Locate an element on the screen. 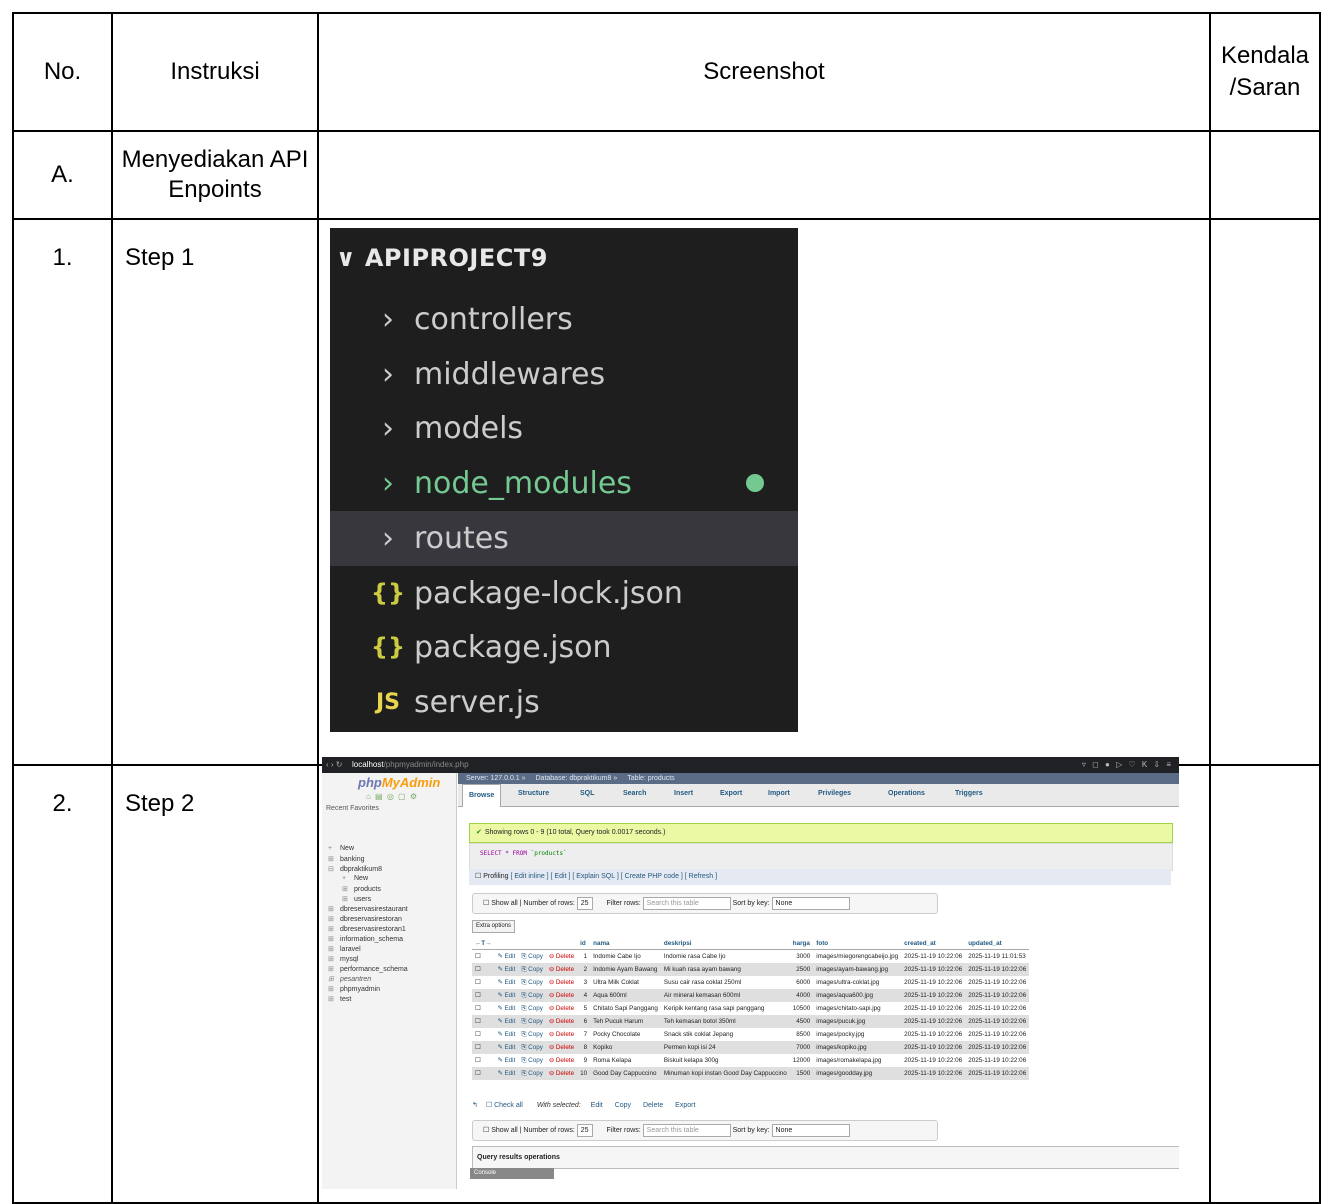 This screenshot has width=1337, height=1204. col-header: nama is located at coordinates (625, 943).